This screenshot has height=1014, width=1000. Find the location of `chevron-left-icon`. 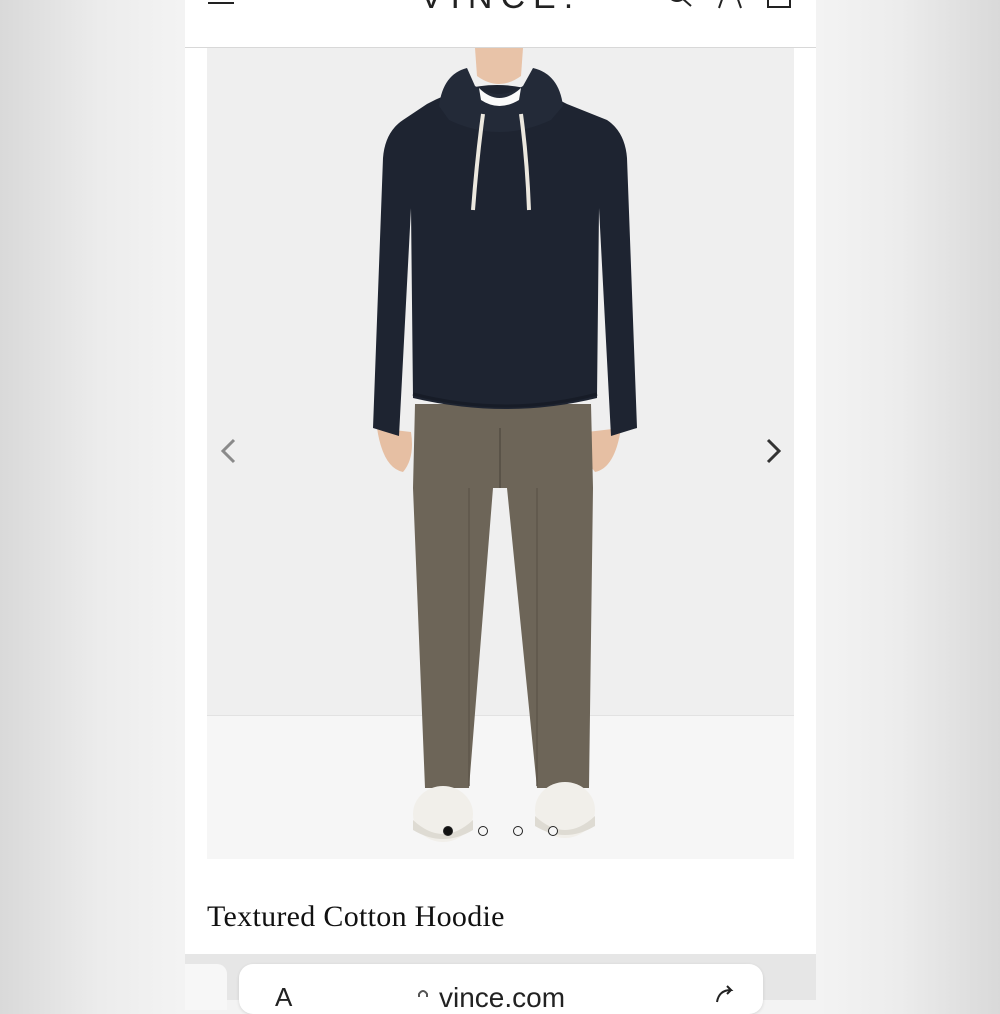

chevron-left-icon is located at coordinates (230, 451).